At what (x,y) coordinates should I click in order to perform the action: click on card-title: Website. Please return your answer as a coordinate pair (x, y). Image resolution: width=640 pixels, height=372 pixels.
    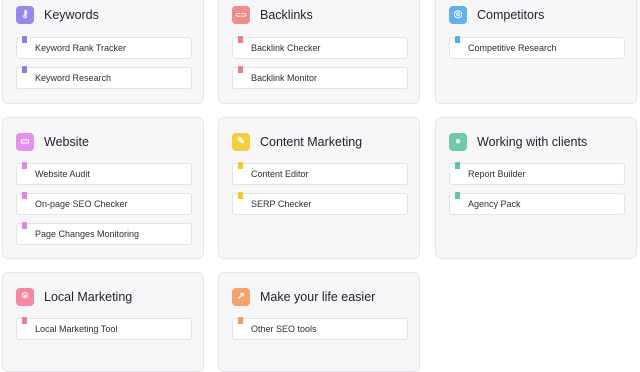
    Looking at the image, I should click on (66, 142).